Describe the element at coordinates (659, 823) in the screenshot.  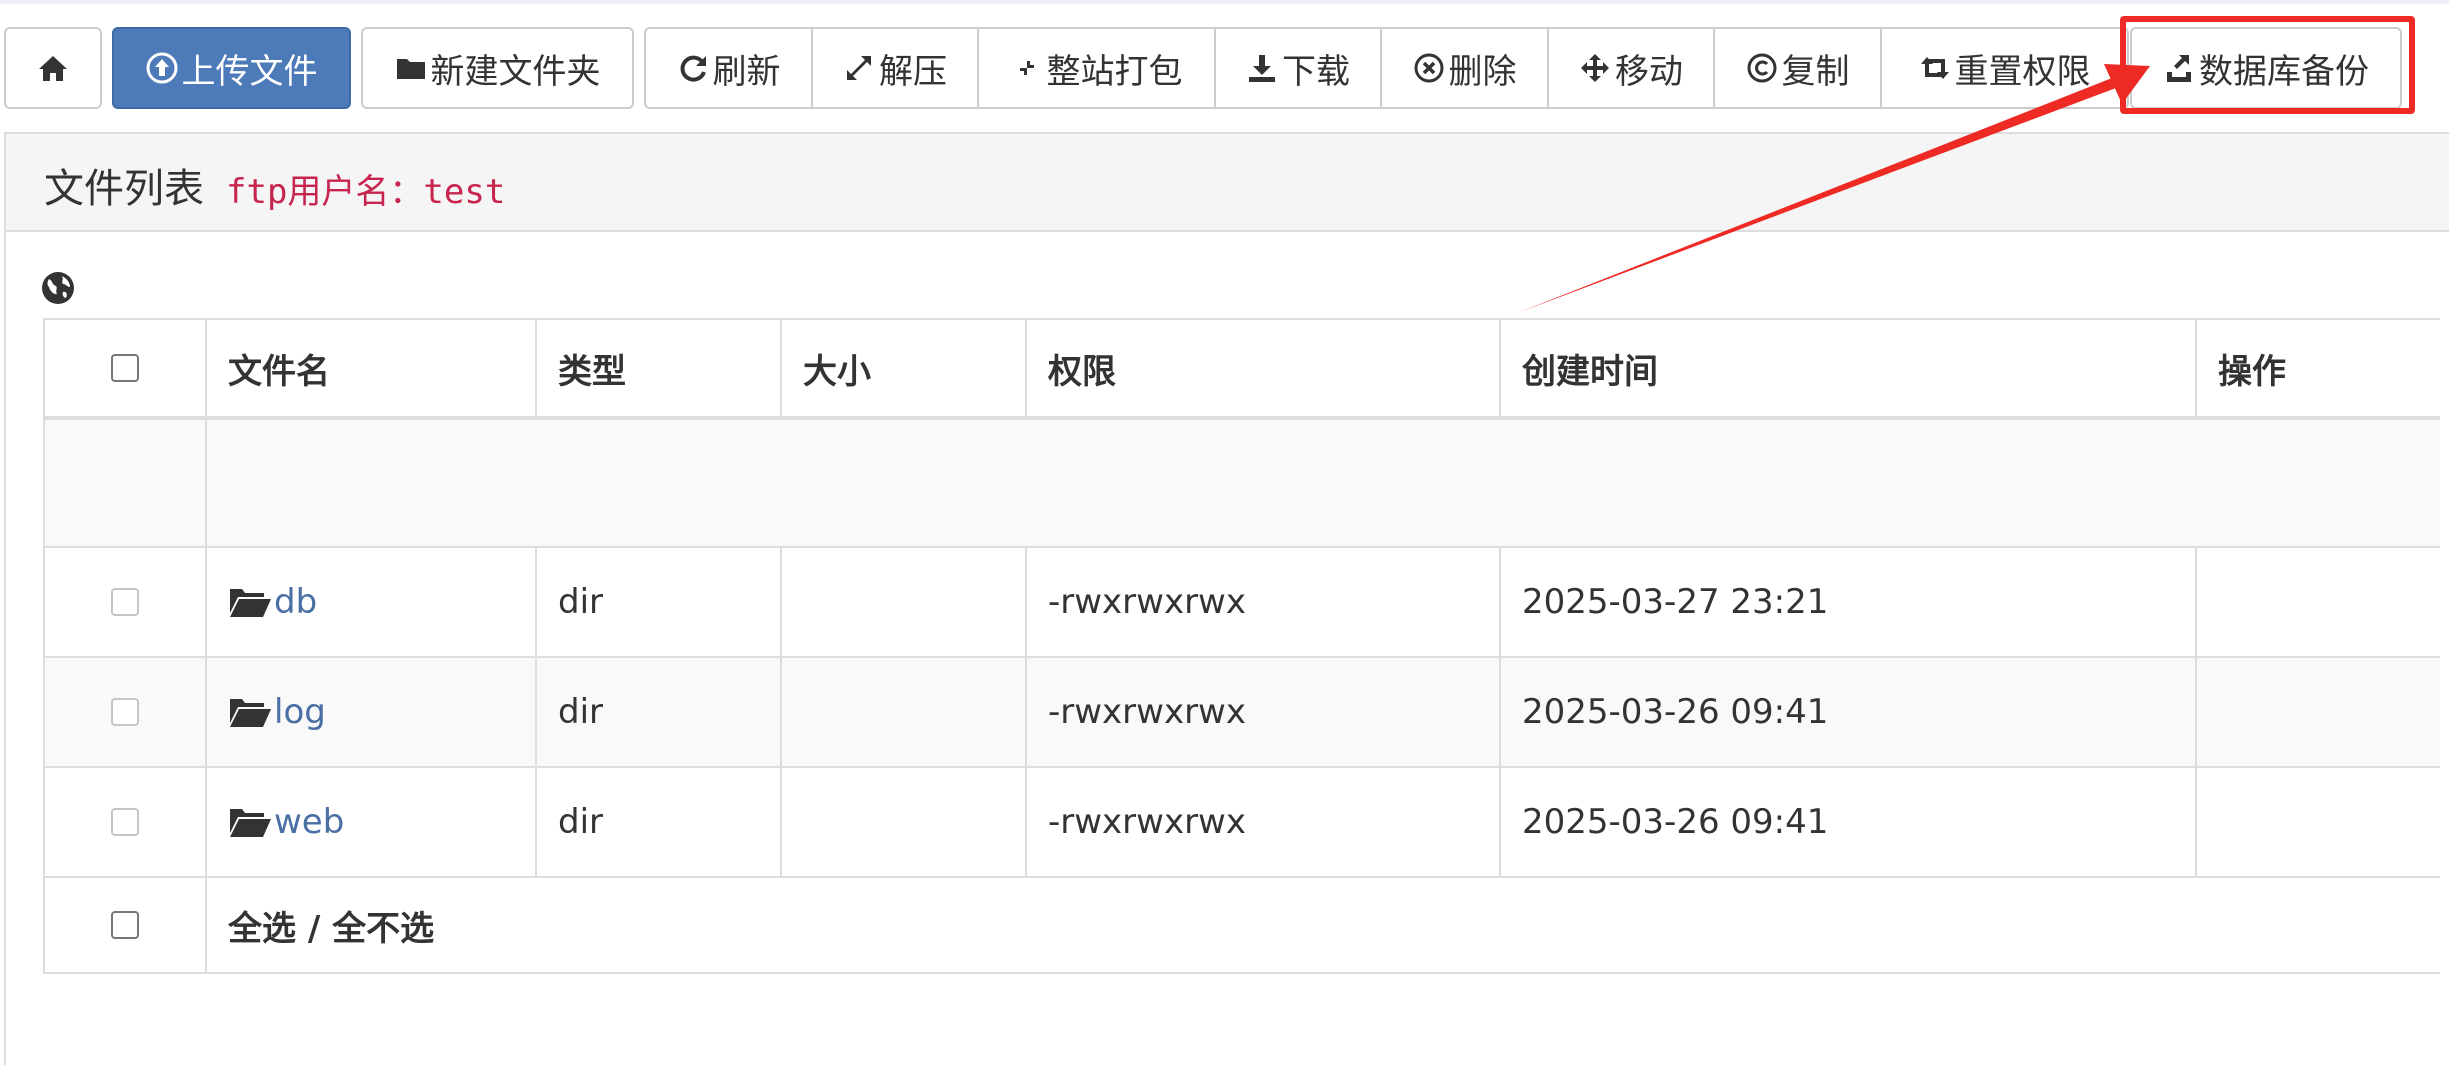
I see `row-web-type: dir` at that location.